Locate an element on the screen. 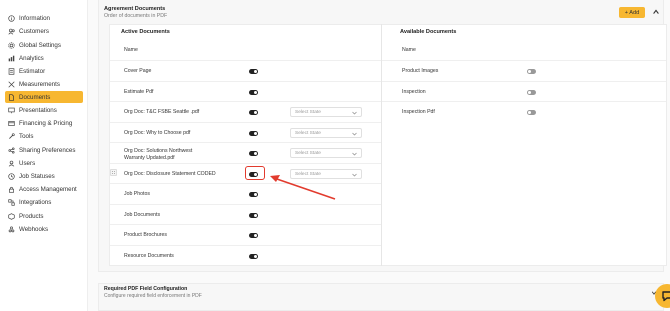 The image size is (670, 311). access-icon is located at coordinates (11, 189).